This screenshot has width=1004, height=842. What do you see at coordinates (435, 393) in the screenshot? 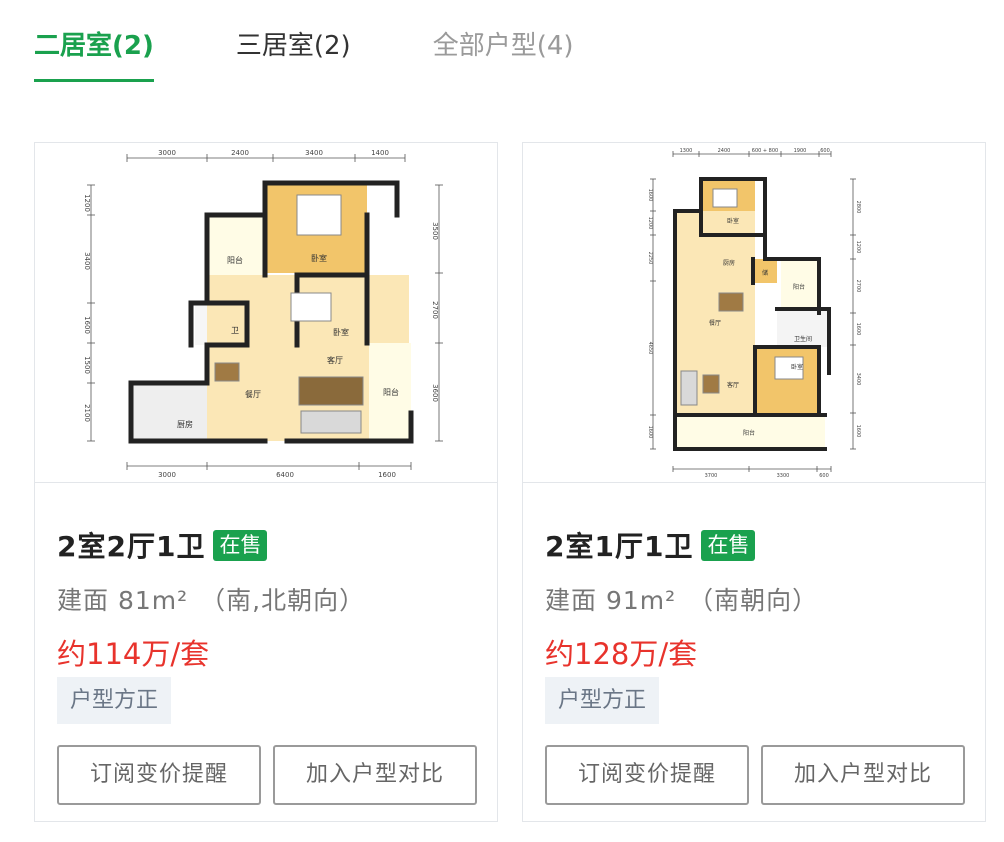
I see `dim-label: 3600` at bounding box center [435, 393].